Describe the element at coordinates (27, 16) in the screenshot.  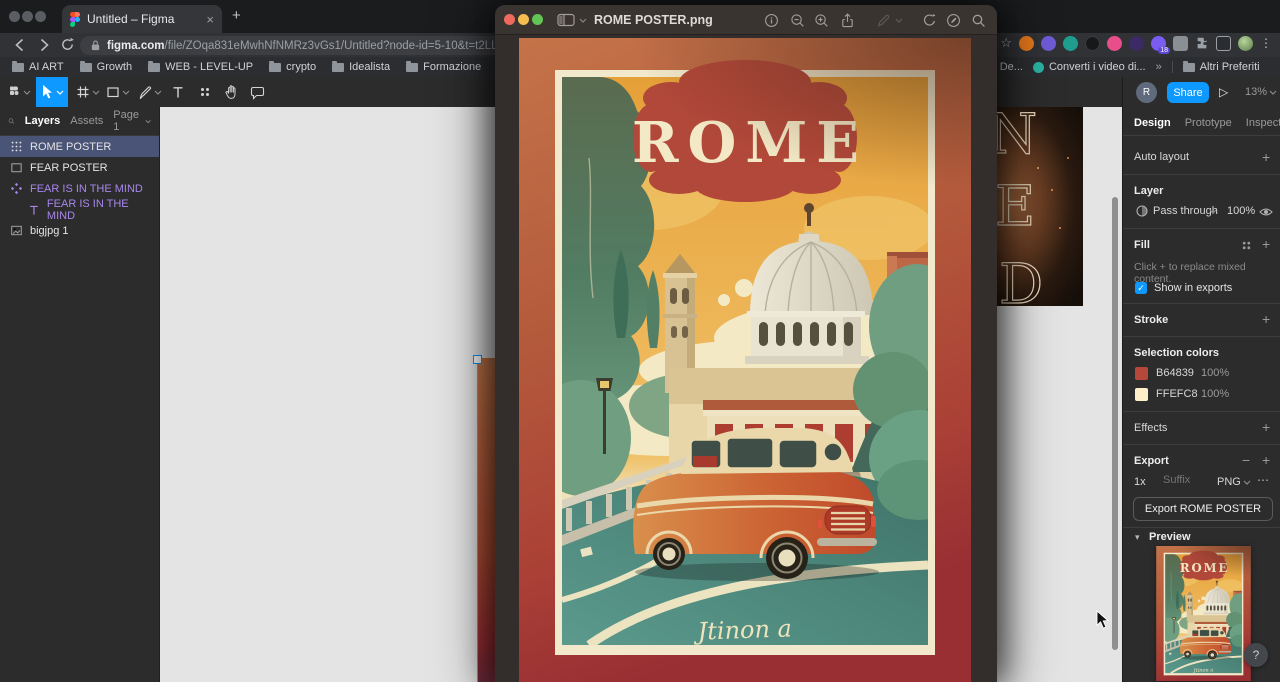
I see `browser-minimize-button` at that location.